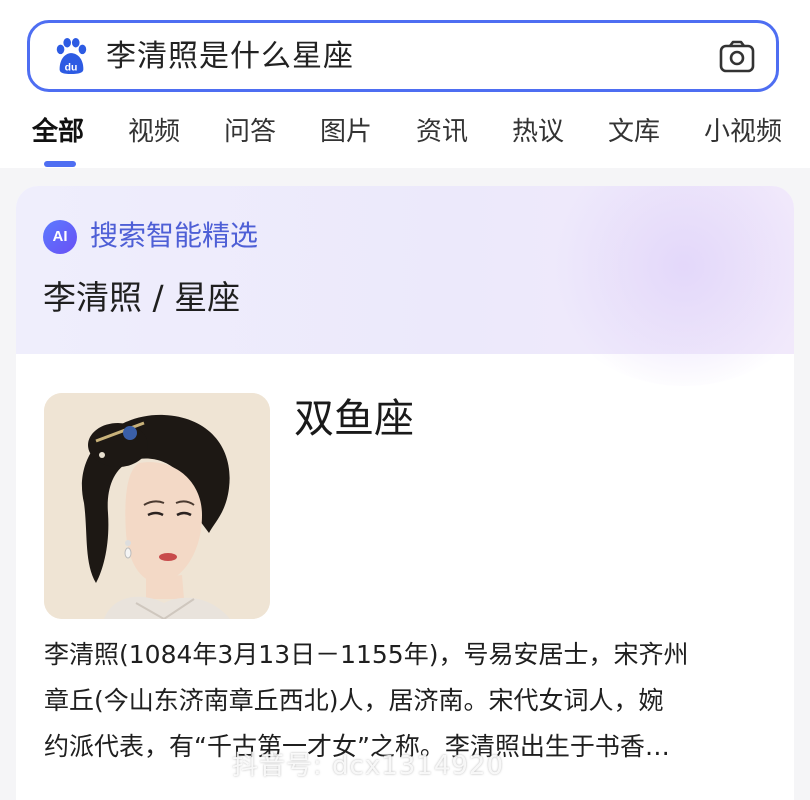  What do you see at coordinates (250, 132) in the screenshot?
I see `tab-qa: 问答` at bounding box center [250, 132].